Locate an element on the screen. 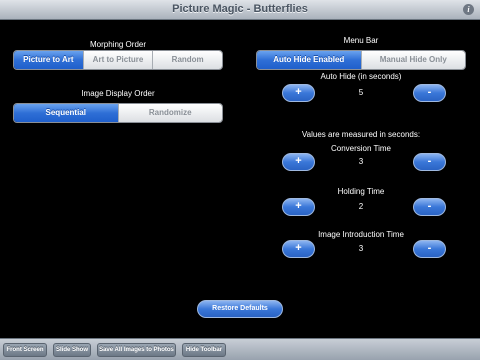 Image resolution: width=480 pixels, height=360 pixels. restore-defaults-button: Restore Defaults is located at coordinates (240, 309).